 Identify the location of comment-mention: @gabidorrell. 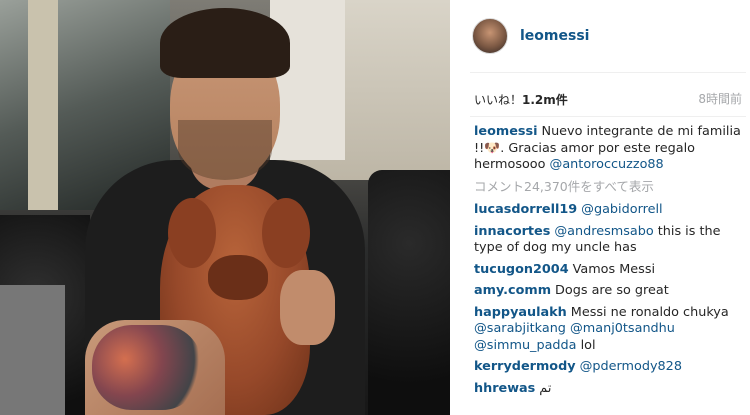
(621, 209).